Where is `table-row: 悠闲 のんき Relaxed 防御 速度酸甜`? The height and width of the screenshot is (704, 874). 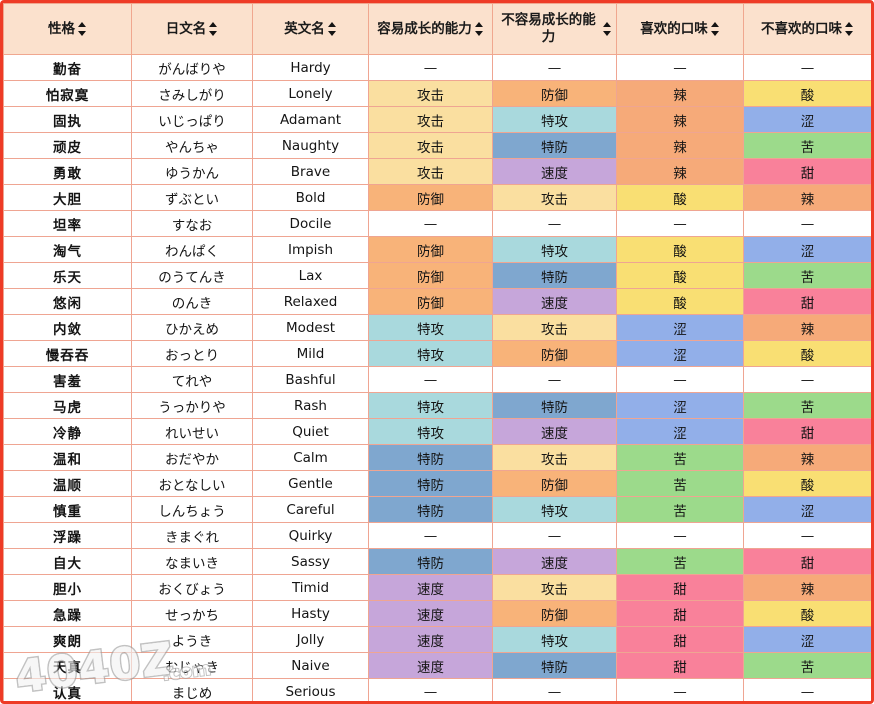
table-row: 悠闲 のんき Relaxed 防御 速度酸甜 is located at coordinates (437, 301).